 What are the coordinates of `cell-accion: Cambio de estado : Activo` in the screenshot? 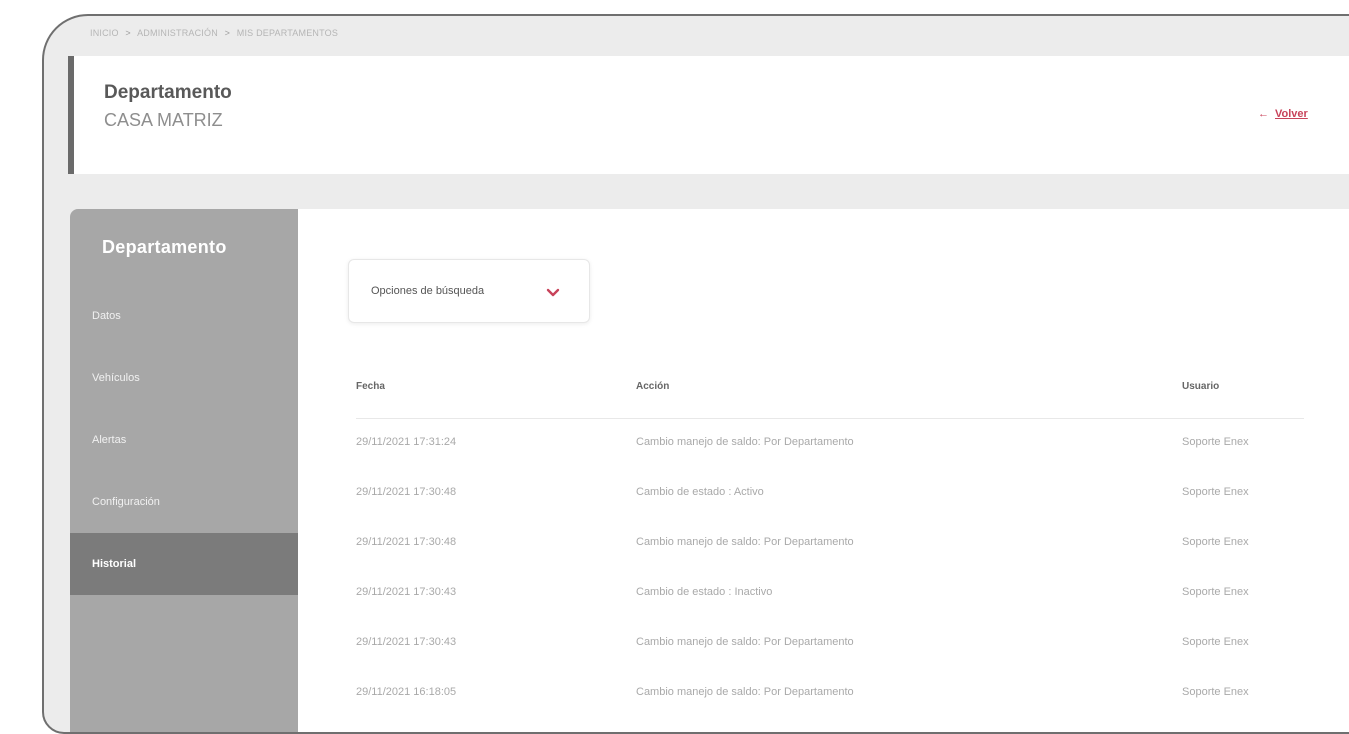 It's located at (700, 492).